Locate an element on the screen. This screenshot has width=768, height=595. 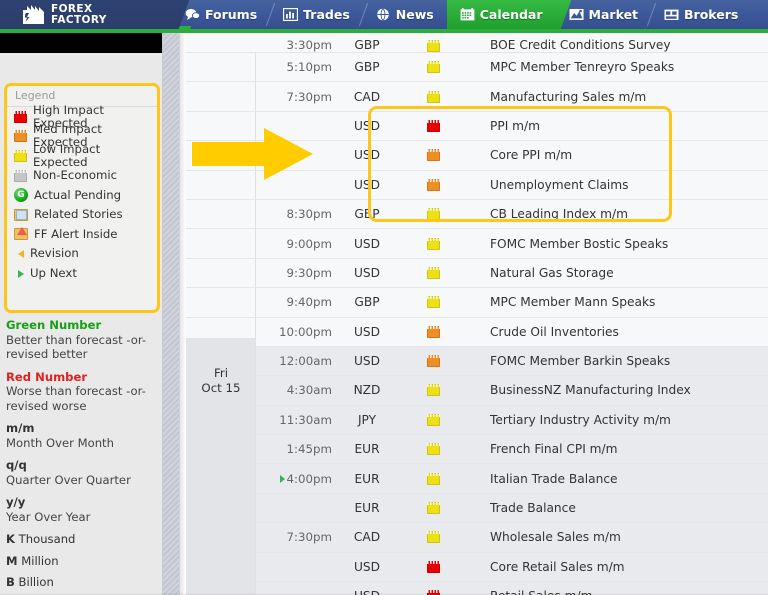
calendar-cell-time: 7:30pm is located at coordinates (296, 537).